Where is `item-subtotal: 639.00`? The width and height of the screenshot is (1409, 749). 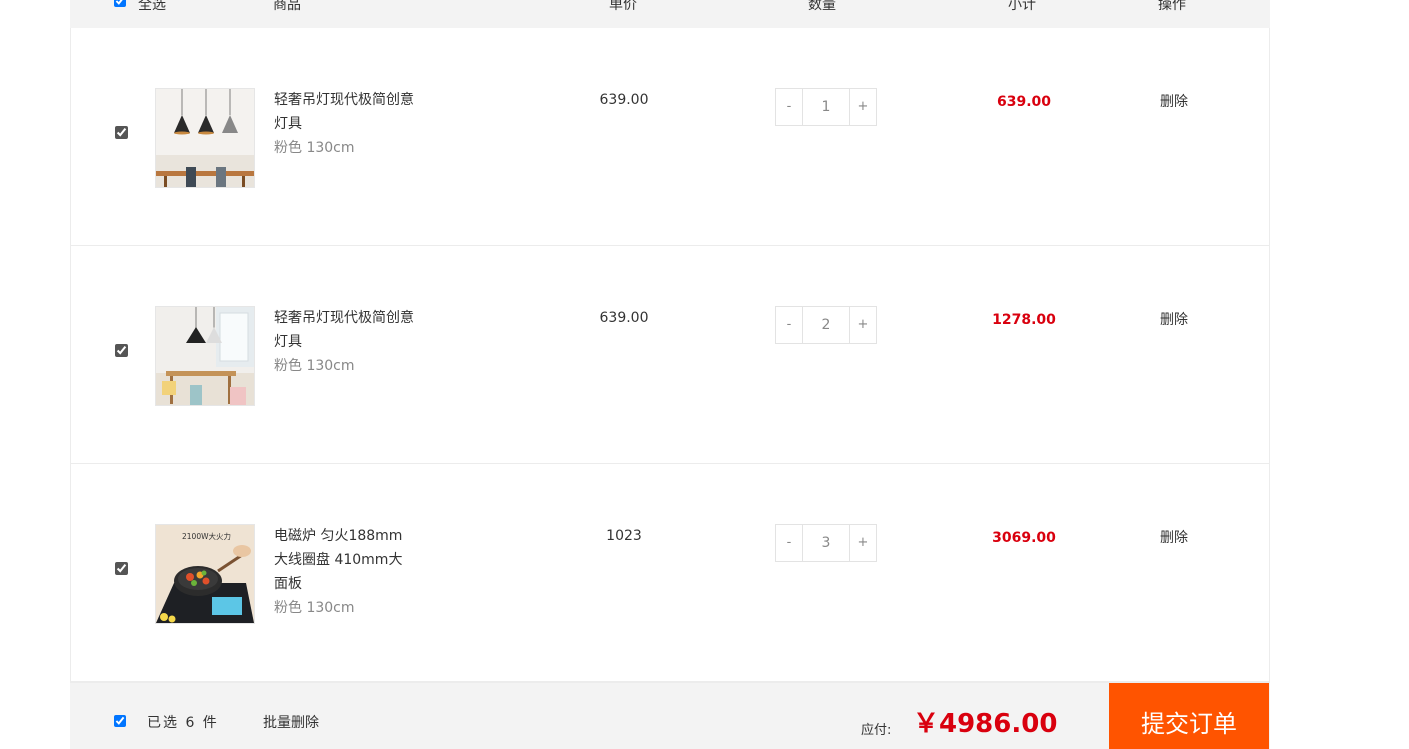 item-subtotal: 639.00 is located at coordinates (1024, 102).